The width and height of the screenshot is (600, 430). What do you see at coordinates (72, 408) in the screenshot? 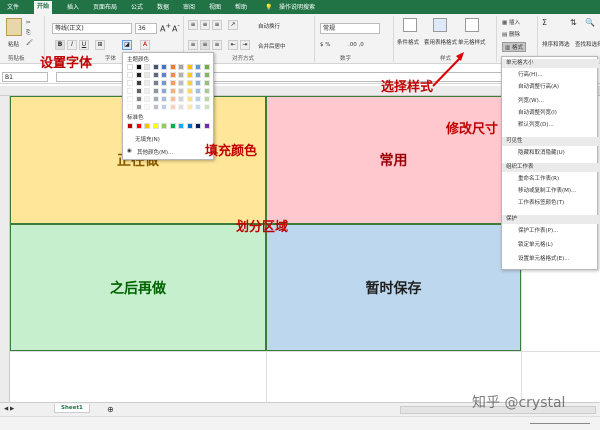
I see `sheet-tab-sheet1: Sheet1` at bounding box center [72, 408].